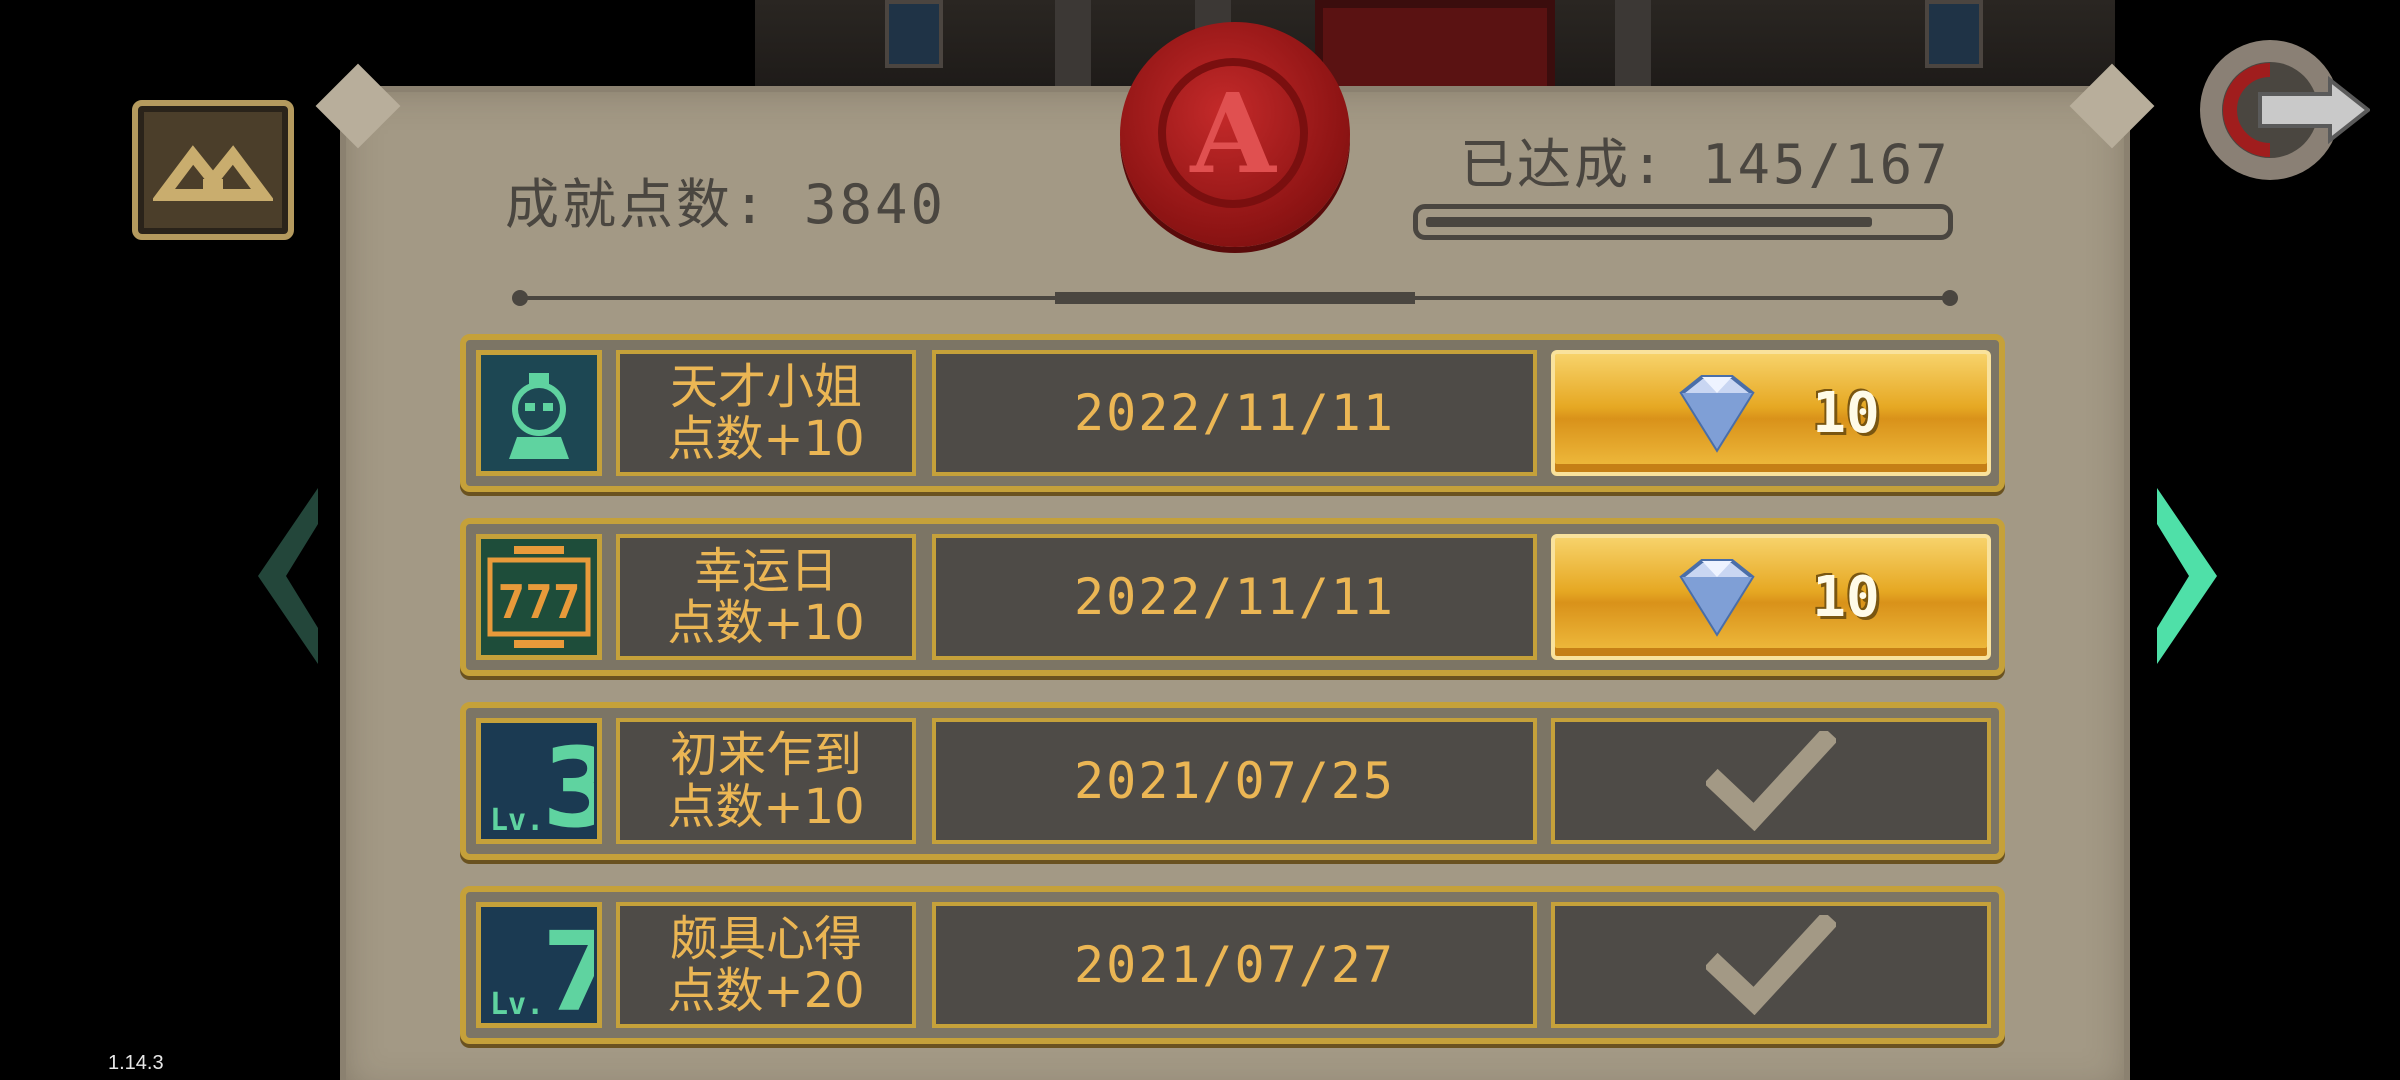  Describe the element at coordinates (765, 387) in the screenshot. I see `achievement-title: 天才小姐` at that location.